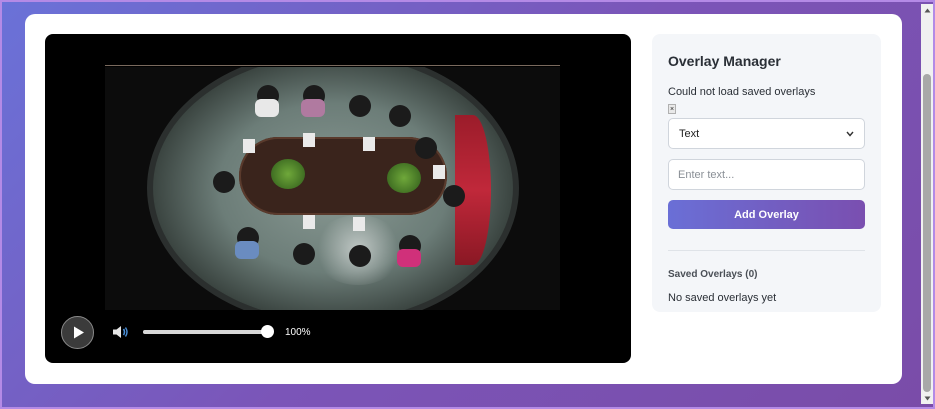 The width and height of the screenshot is (935, 409). I want to click on overlay-type-value: Text, so click(689, 133).